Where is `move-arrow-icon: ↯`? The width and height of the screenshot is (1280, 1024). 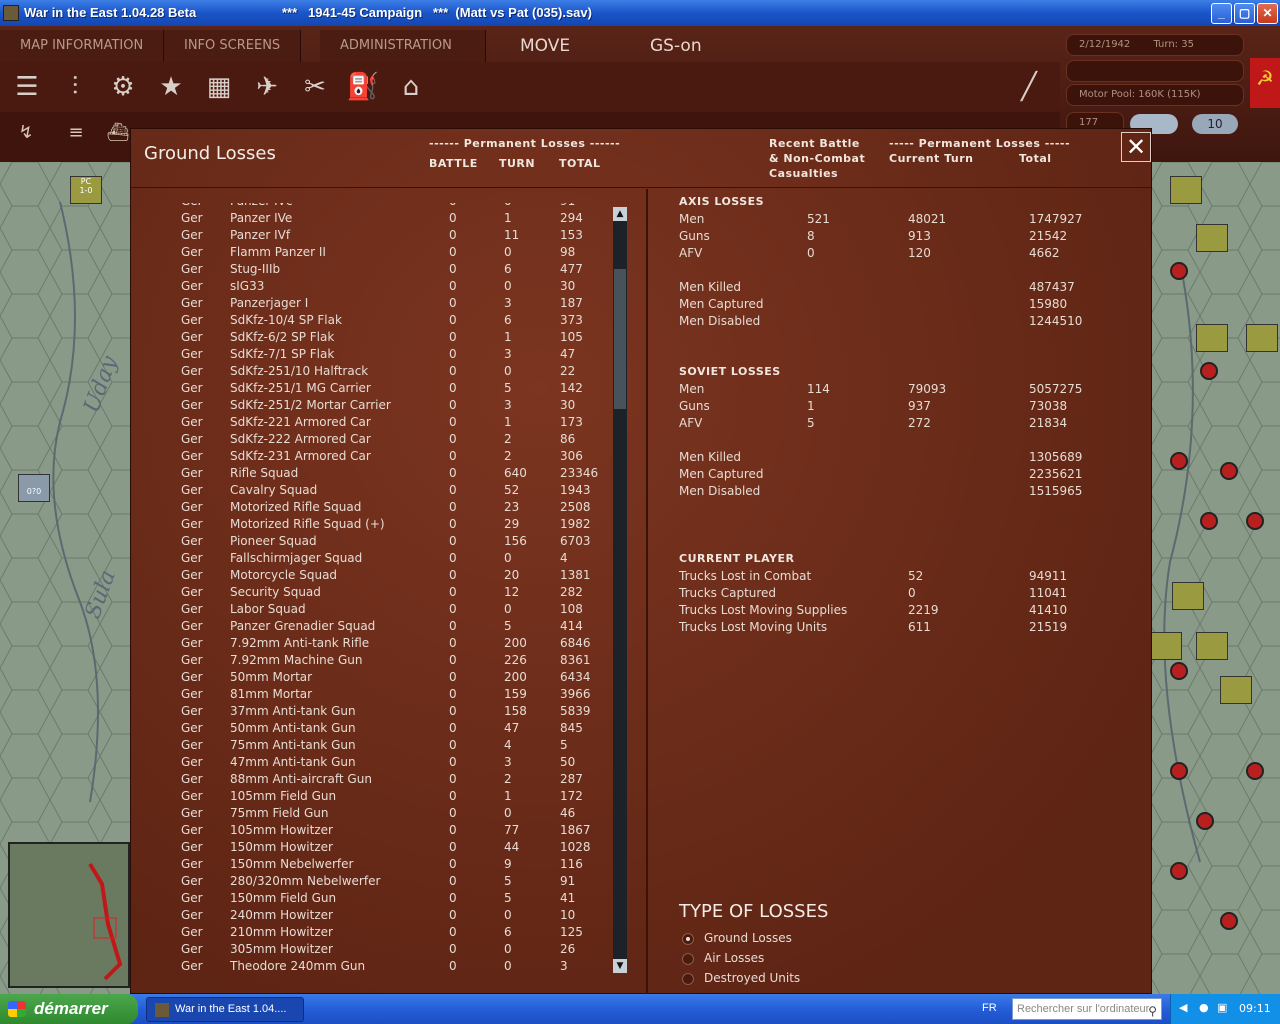
move-arrow-icon: ↯ is located at coordinates (26, 133).